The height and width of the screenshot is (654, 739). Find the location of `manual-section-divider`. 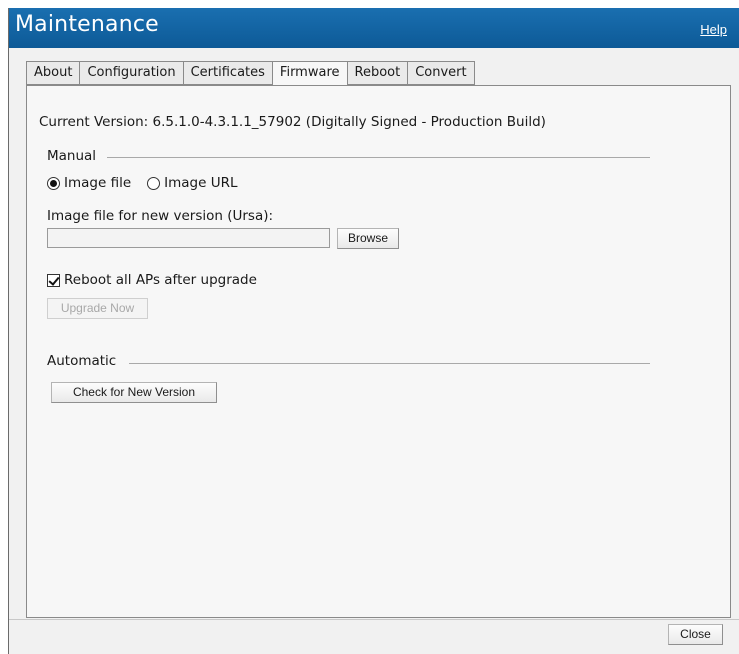

manual-section-divider is located at coordinates (378, 157).